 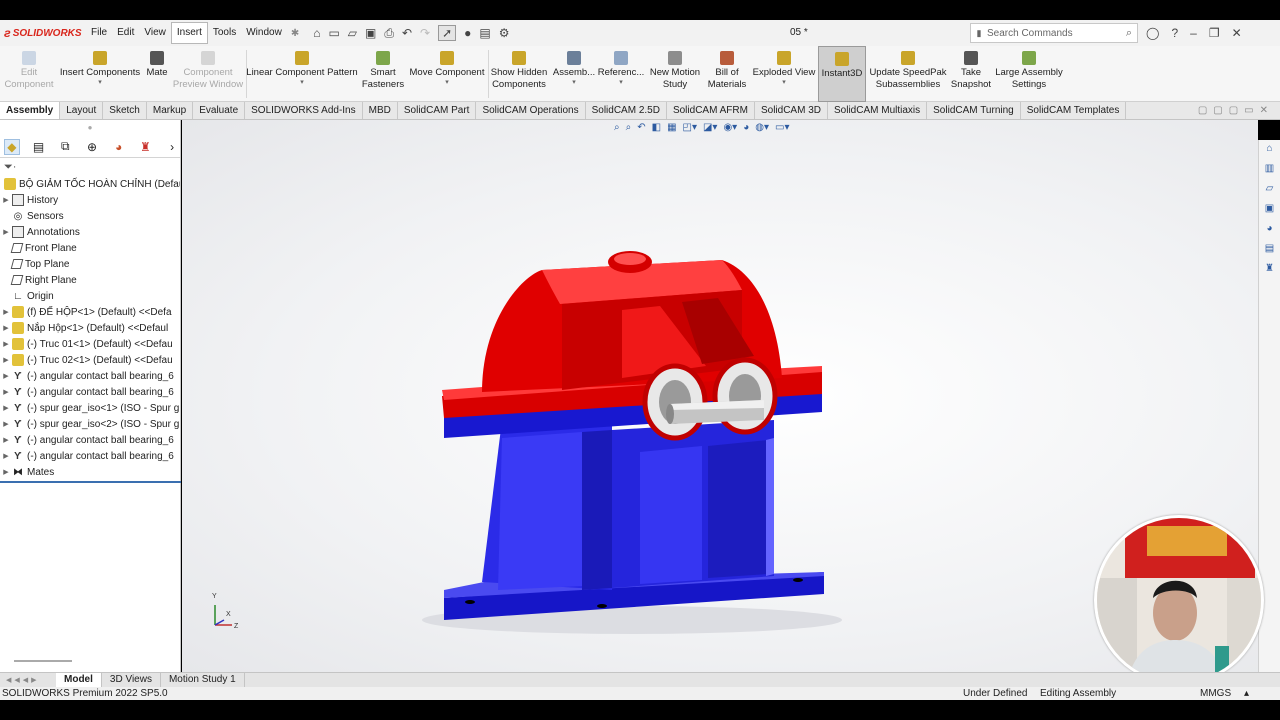 What do you see at coordinates (974, 110) in the screenshot?
I see `tab-solidcam-turning: SolidCAM Turning` at bounding box center [974, 110].